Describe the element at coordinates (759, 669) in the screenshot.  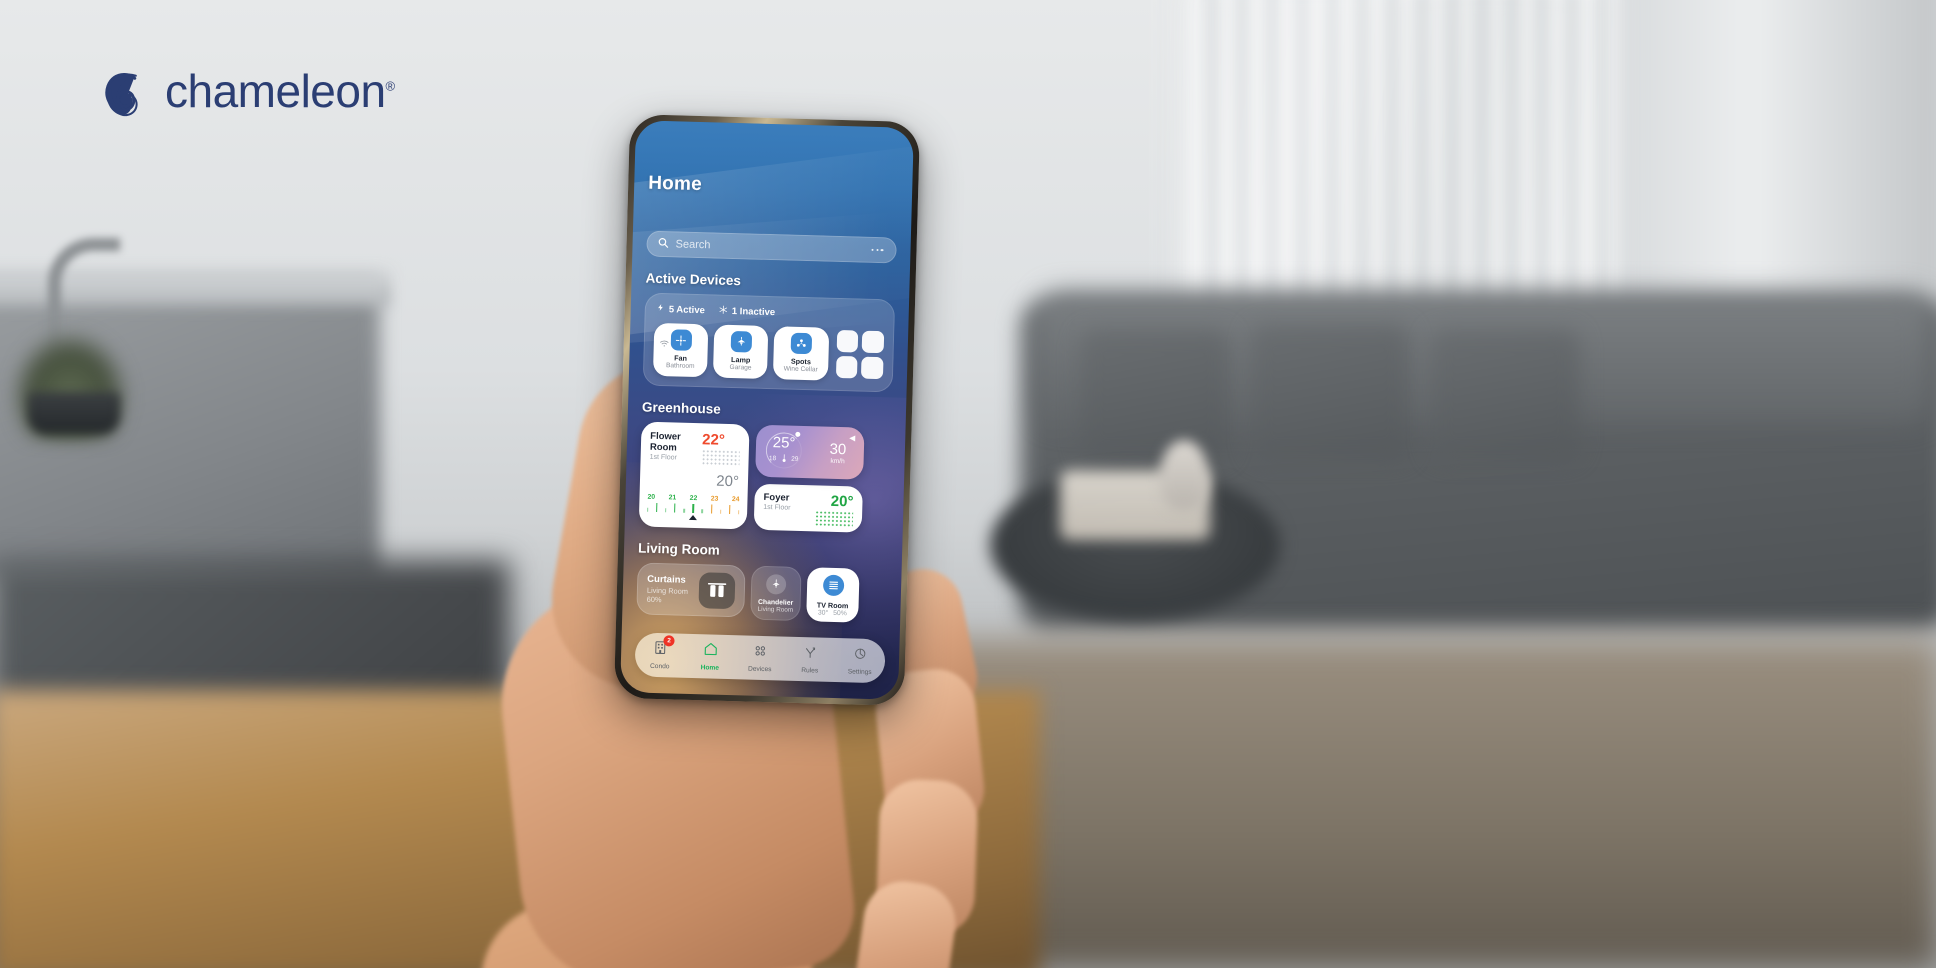
I see `tab-label: Devices` at that location.